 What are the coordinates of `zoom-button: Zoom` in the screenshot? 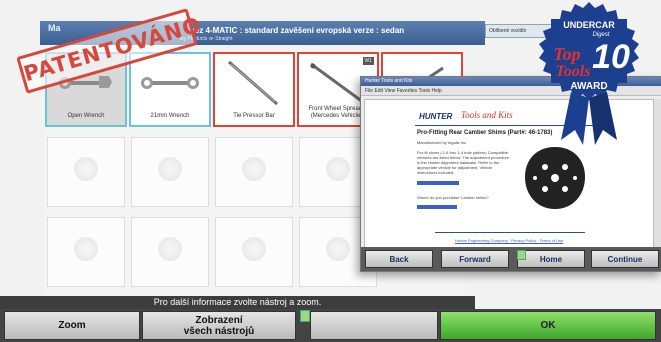 It's located at (72, 325).